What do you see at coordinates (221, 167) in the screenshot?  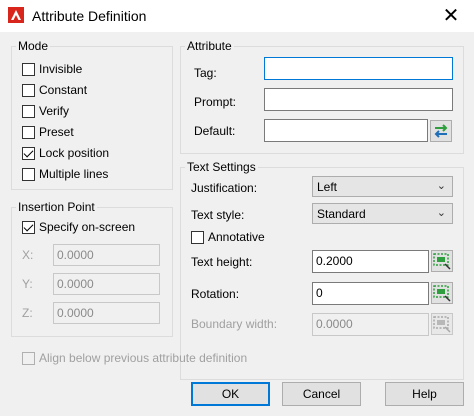 I see `text-settings-group-label: Text Settings` at bounding box center [221, 167].